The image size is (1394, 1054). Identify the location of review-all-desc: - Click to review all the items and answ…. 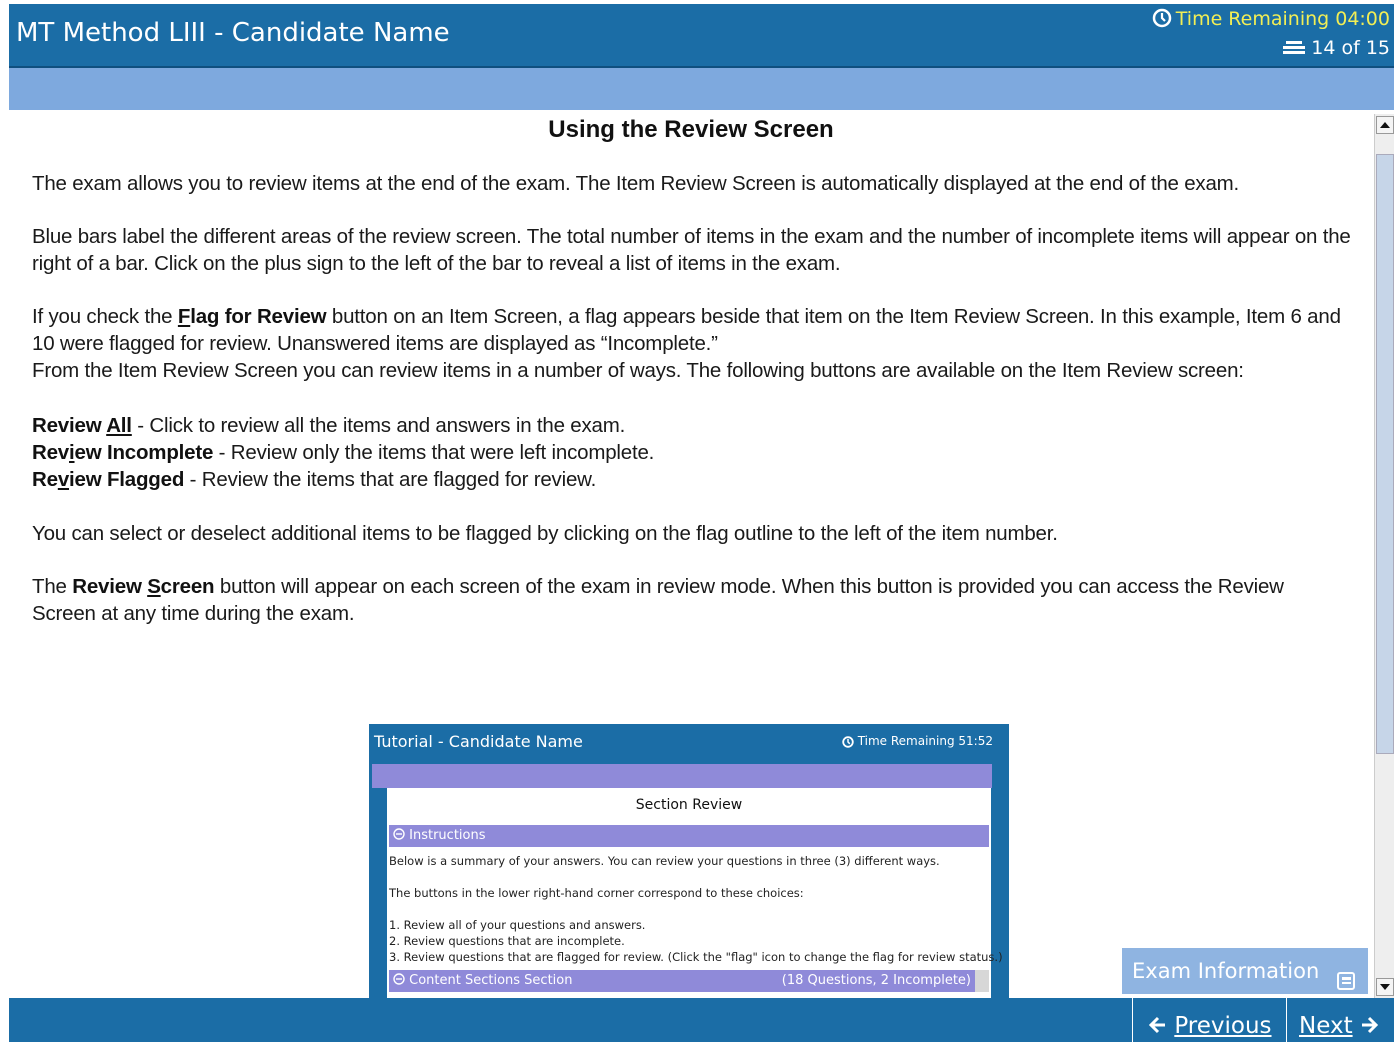
(378, 425).